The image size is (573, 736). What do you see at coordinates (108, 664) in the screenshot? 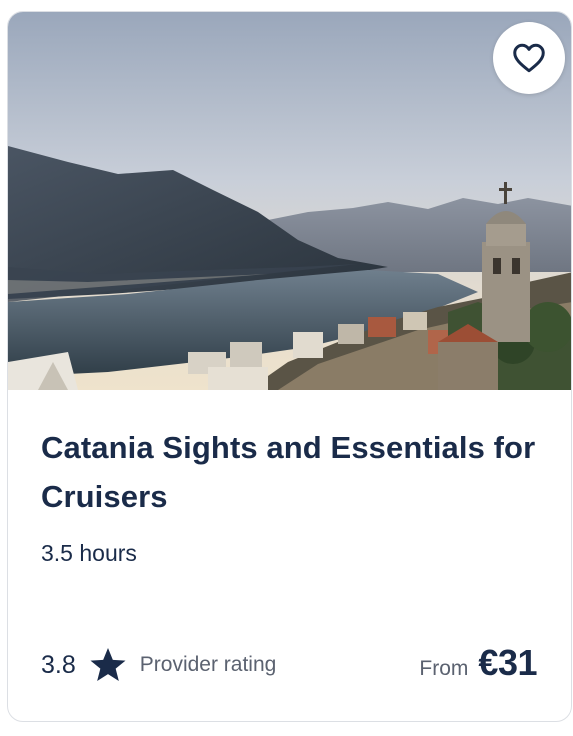
I see `star-icon` at bounding box center [108, 664].